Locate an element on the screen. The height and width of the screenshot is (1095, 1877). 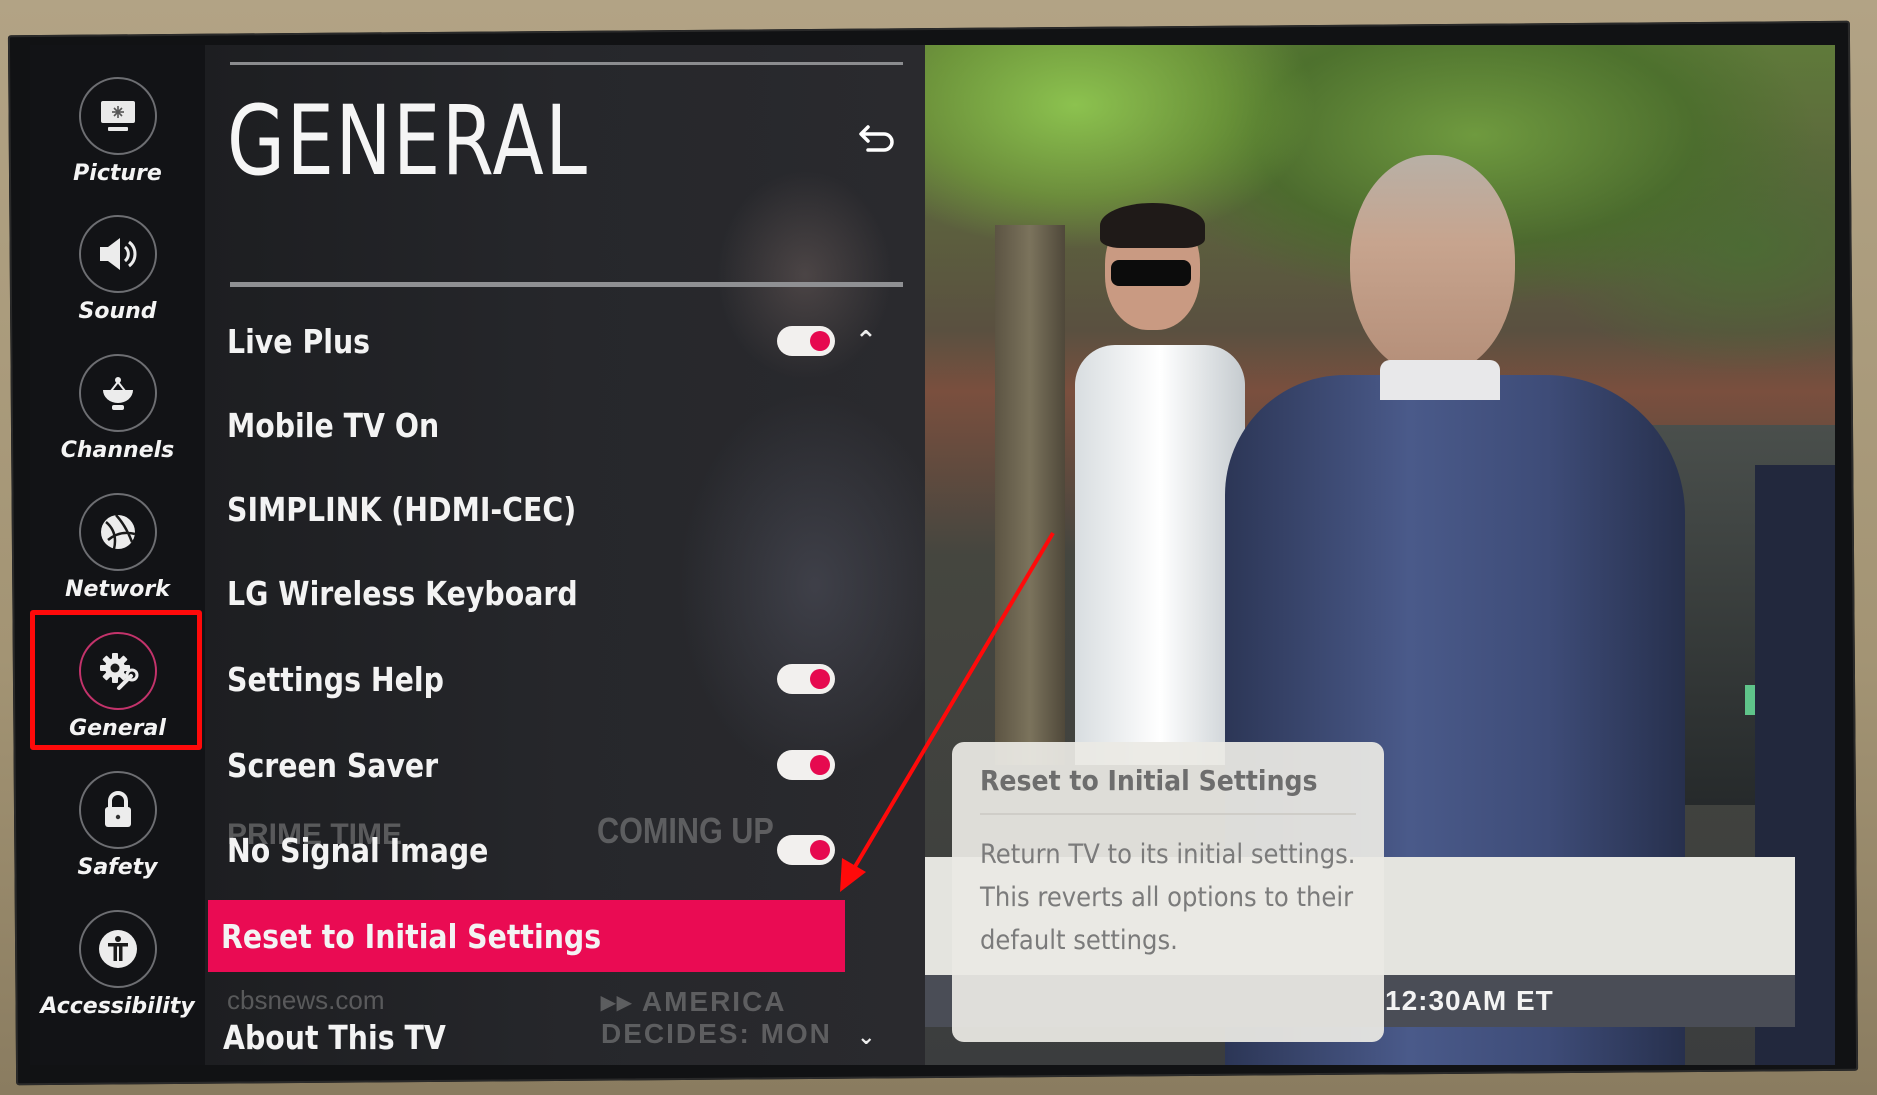
satellite-dish-icon is located at coordinates (117, 393).